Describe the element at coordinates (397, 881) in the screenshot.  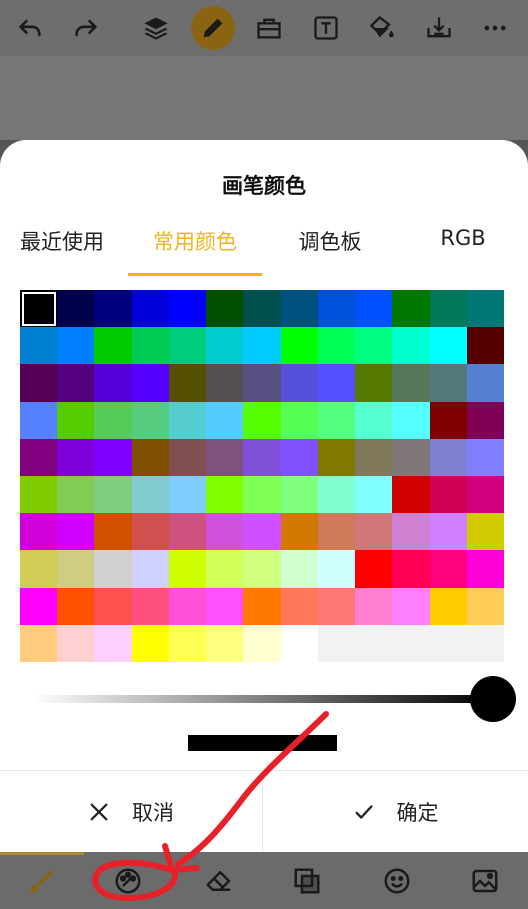
I see `emoji-icon` at that location.